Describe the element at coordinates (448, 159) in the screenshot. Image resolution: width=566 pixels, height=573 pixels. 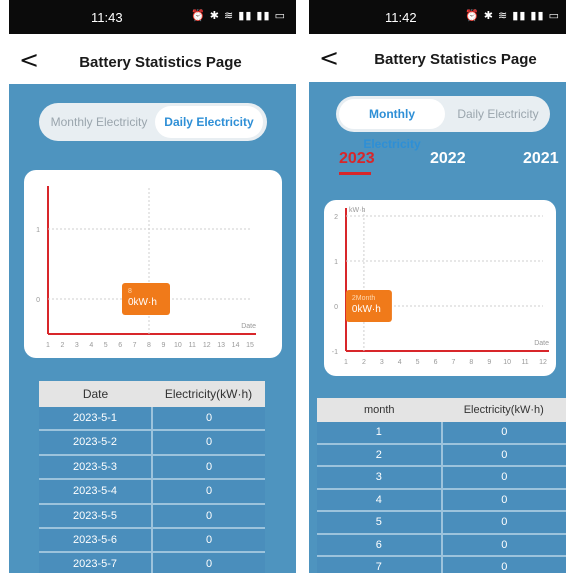
I see `year-tab-2022: 2022` at that location.